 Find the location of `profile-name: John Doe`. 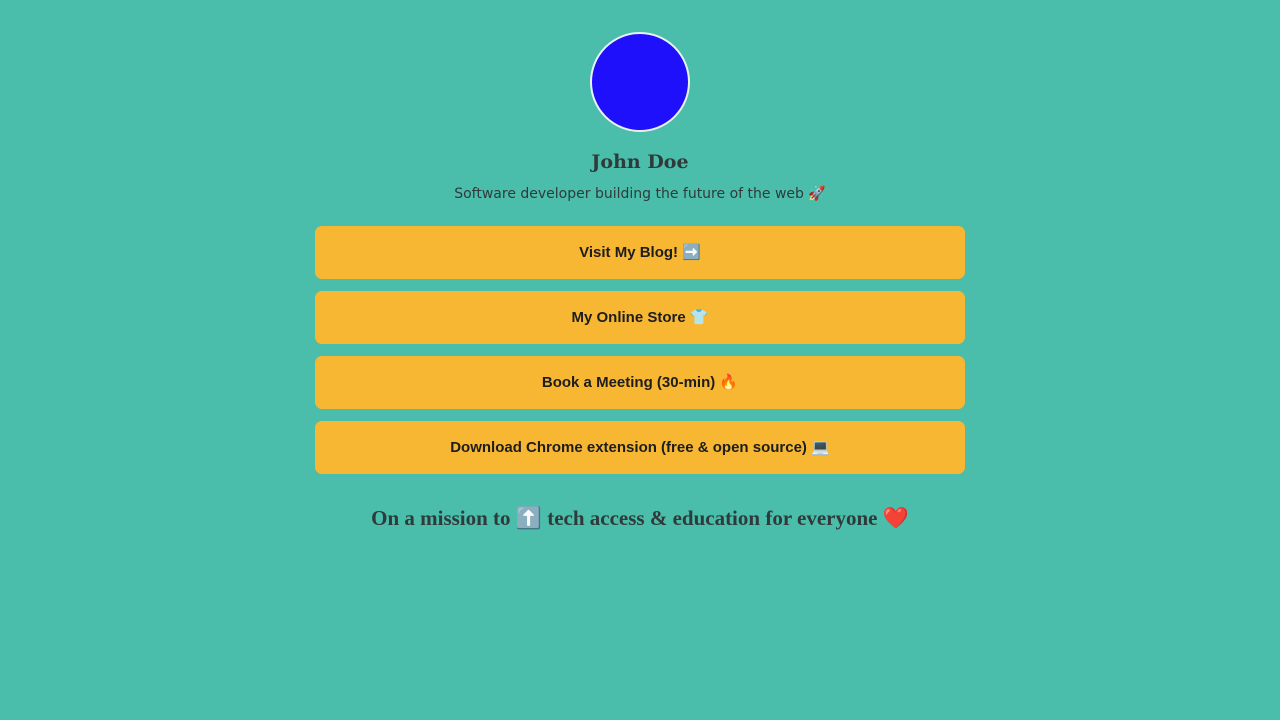

profile-name: John Doe is located at coordinates (640, 162).